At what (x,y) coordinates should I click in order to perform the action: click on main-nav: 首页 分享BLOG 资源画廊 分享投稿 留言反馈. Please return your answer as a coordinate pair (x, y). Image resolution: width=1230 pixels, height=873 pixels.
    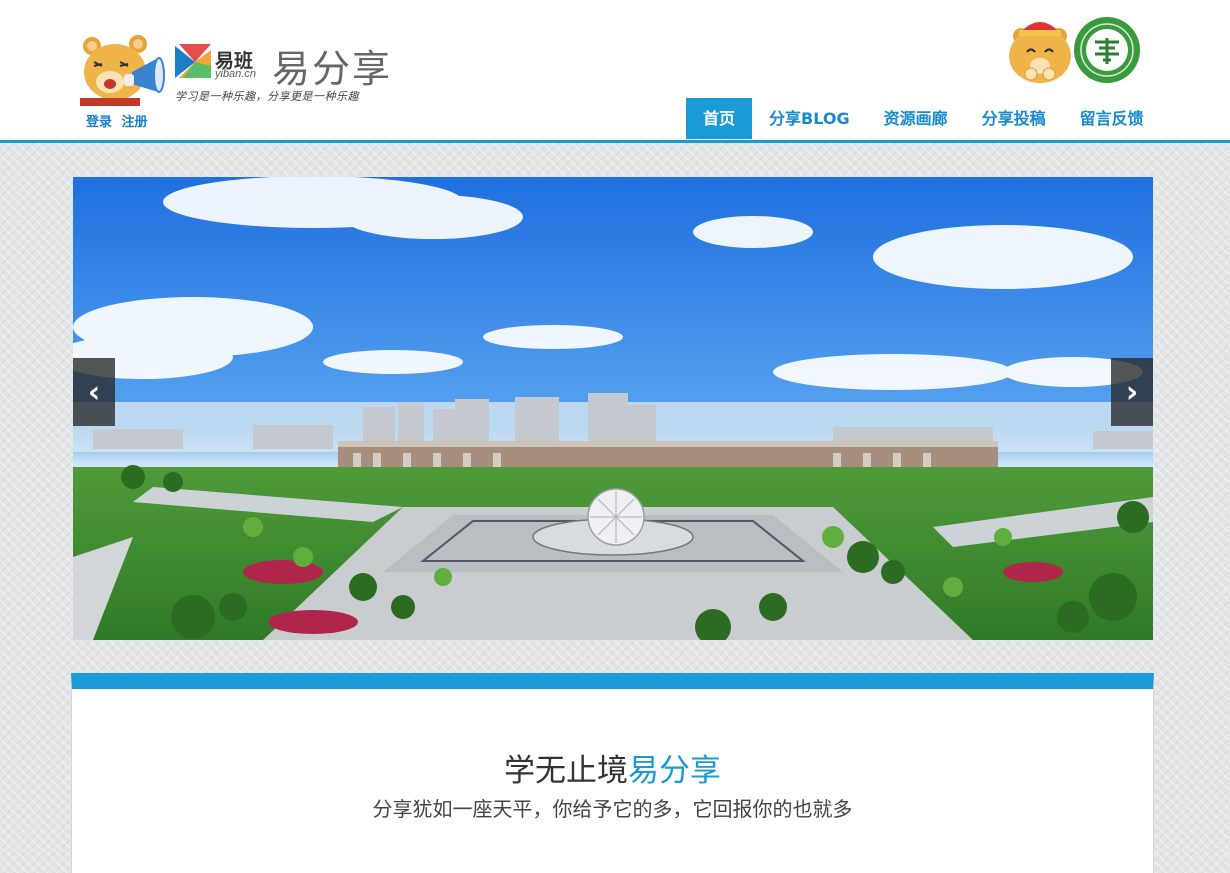
    Looking at the image, I should click on (923, 118).